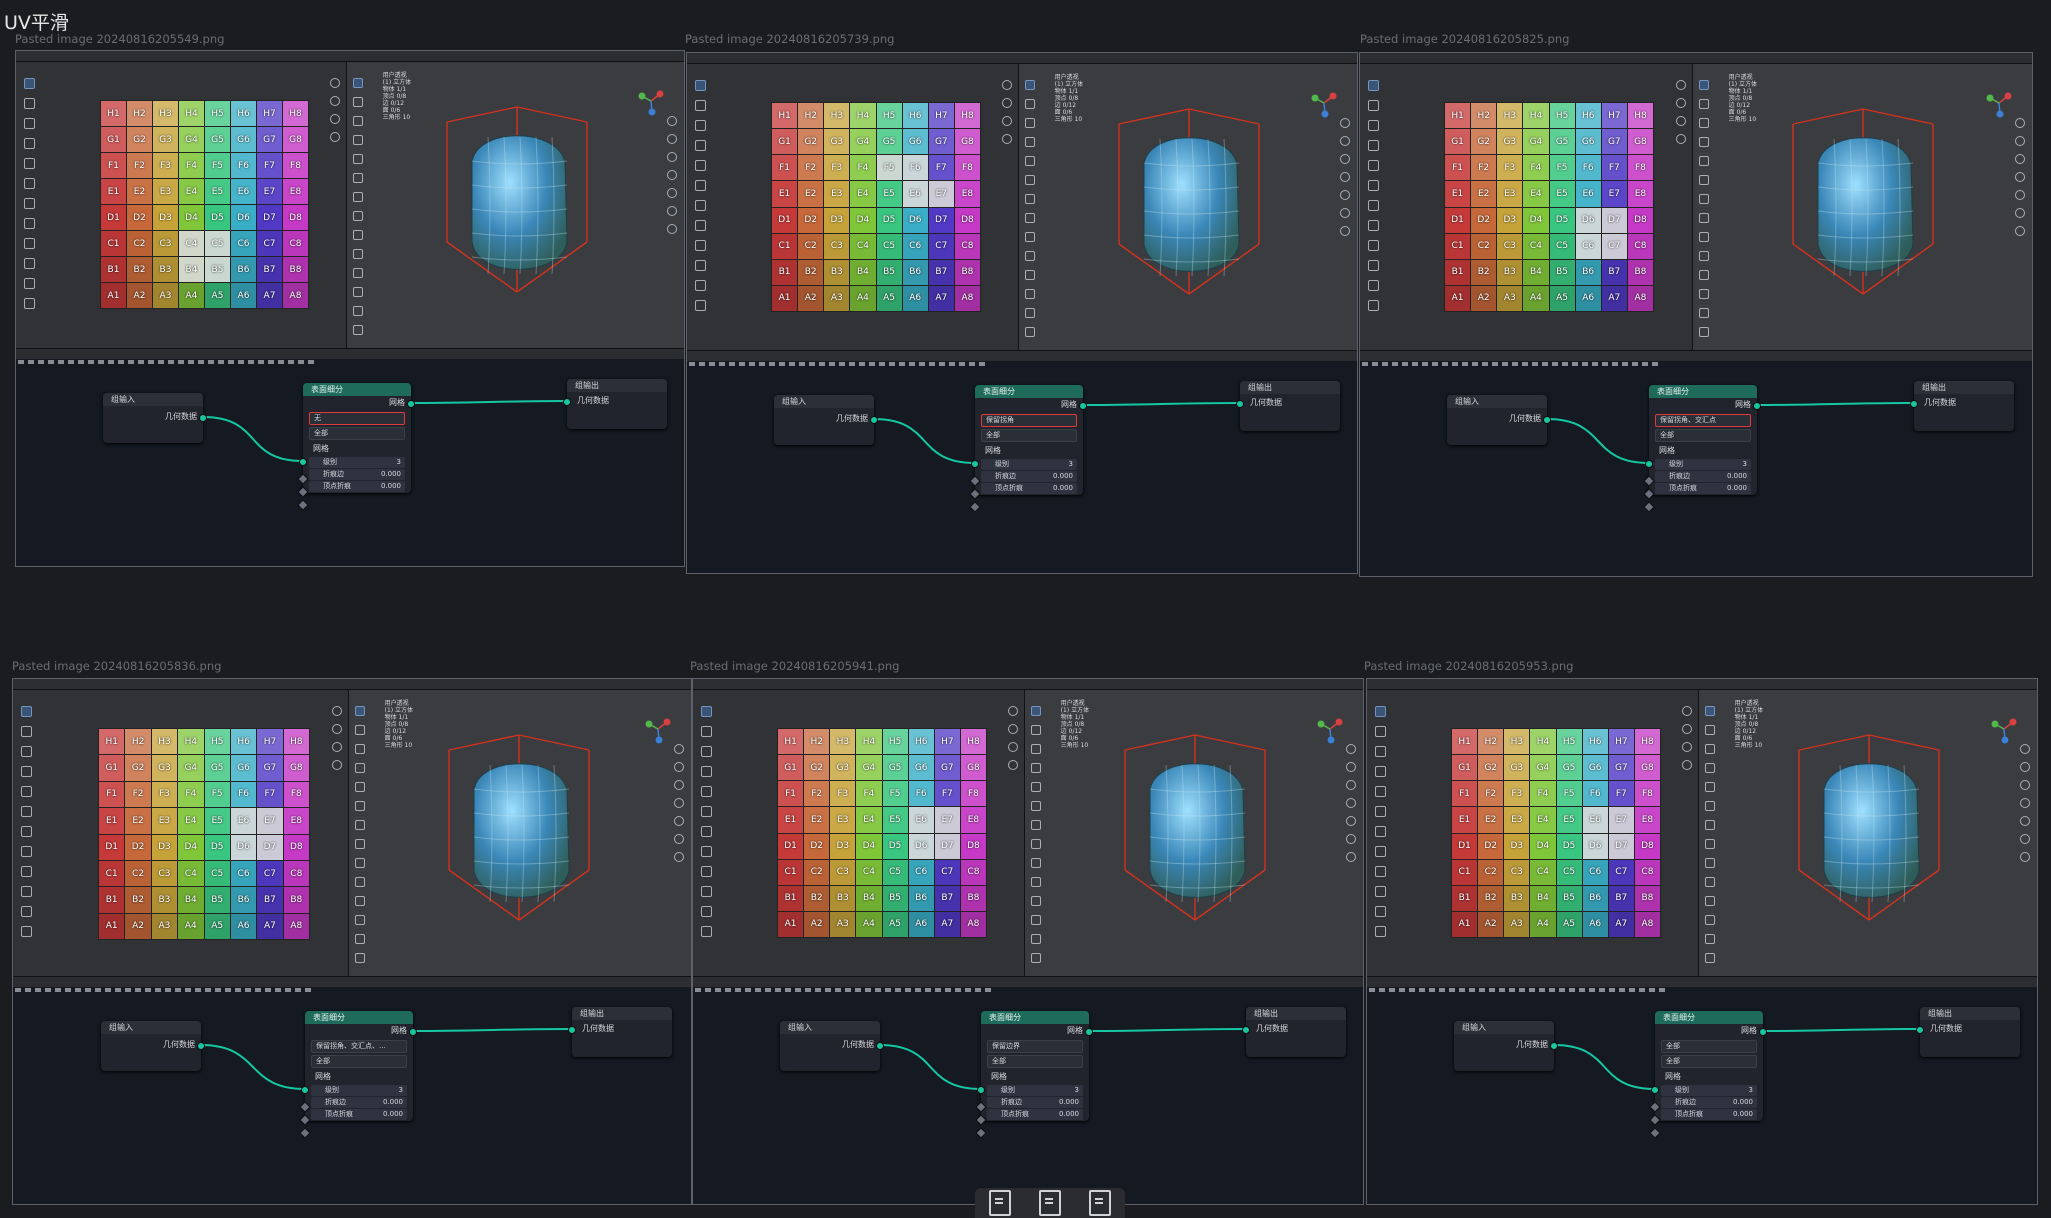  What do you see at coordinates (930, 1067) in the screenshot?
I see `link-geometry-to-mesh` at bounding box center [930, 1067].